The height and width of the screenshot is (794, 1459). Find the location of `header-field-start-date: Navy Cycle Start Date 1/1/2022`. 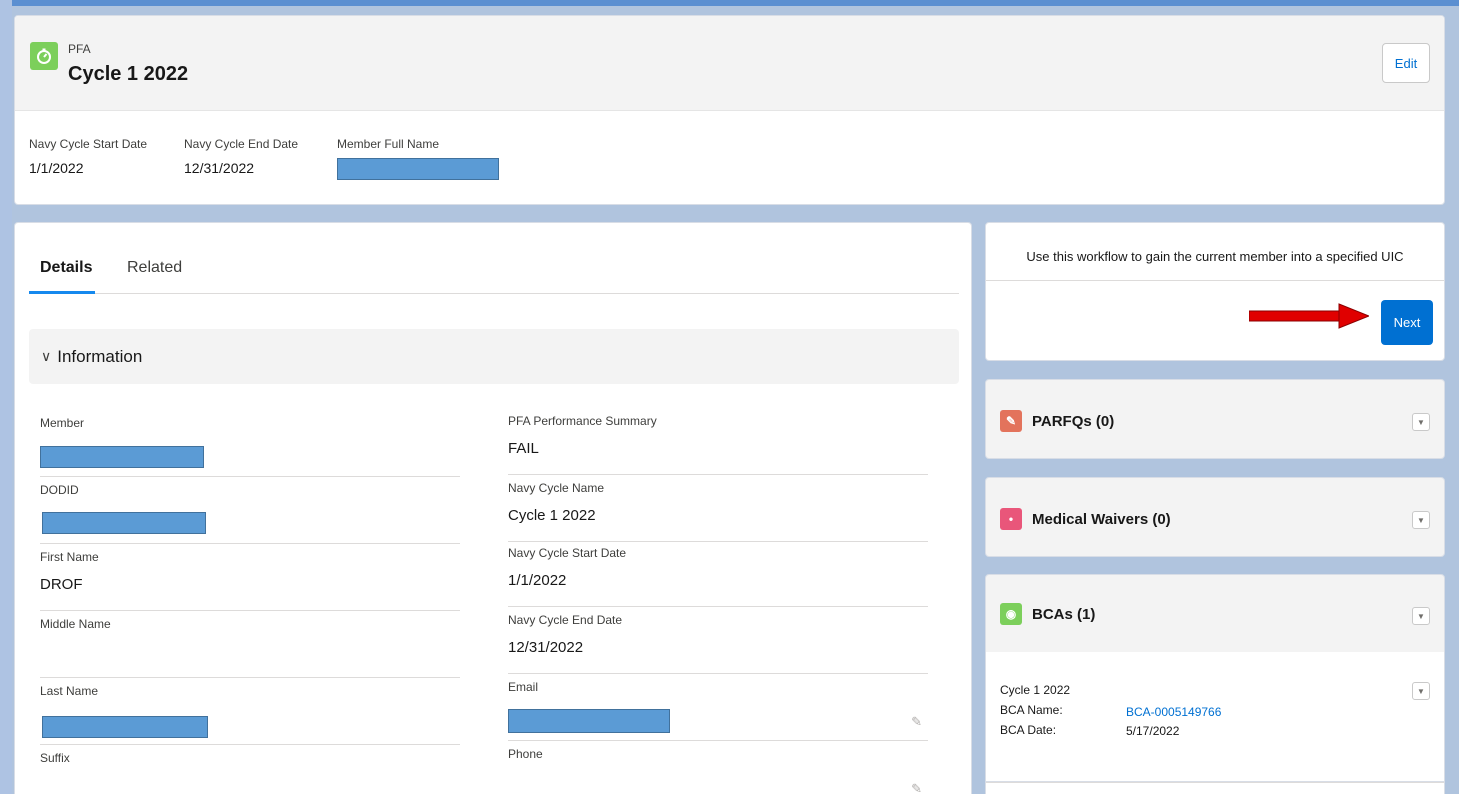

header-field-start-date: Navy Cycle Start Date 1/1/2022 is located at coordinates (88, 156).